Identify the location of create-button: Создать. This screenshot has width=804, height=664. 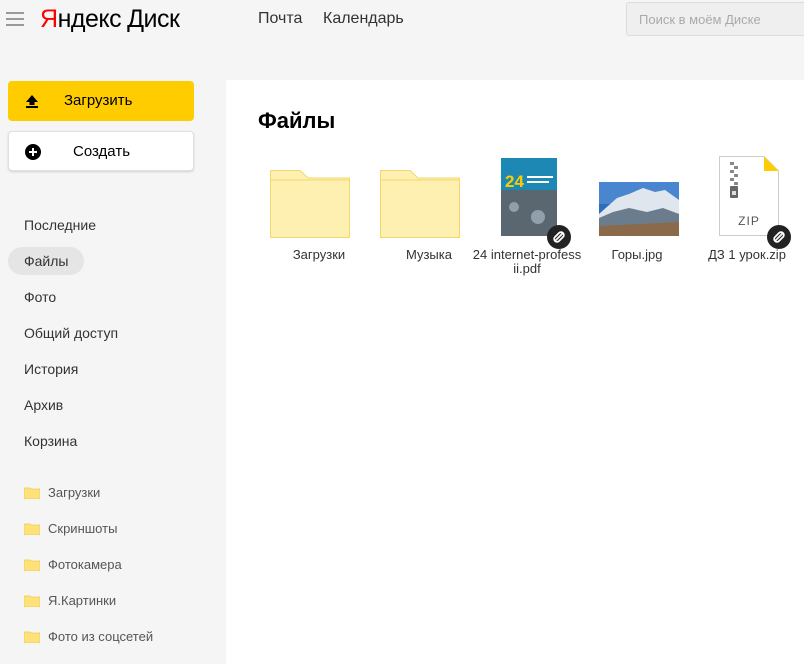
(101, 151).